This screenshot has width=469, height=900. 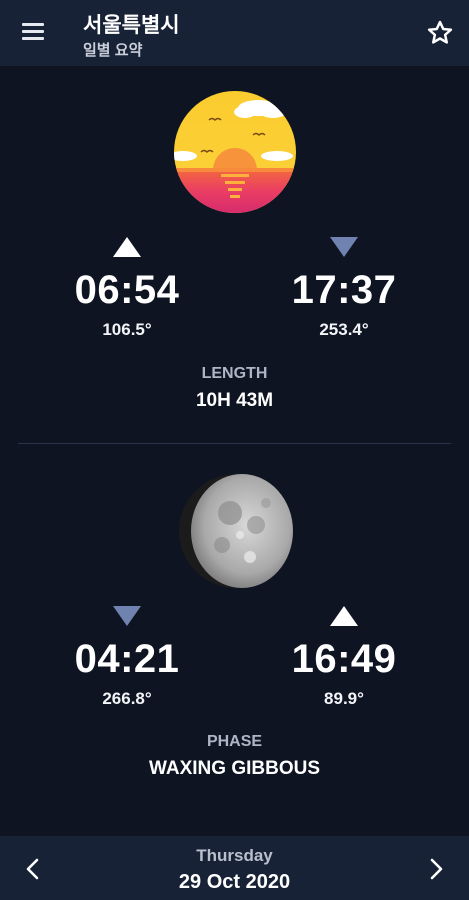 What do you see at coordinates (440, 33) in the screenshot?
I see `star-outline-icon` at bounding box center [440, 33].